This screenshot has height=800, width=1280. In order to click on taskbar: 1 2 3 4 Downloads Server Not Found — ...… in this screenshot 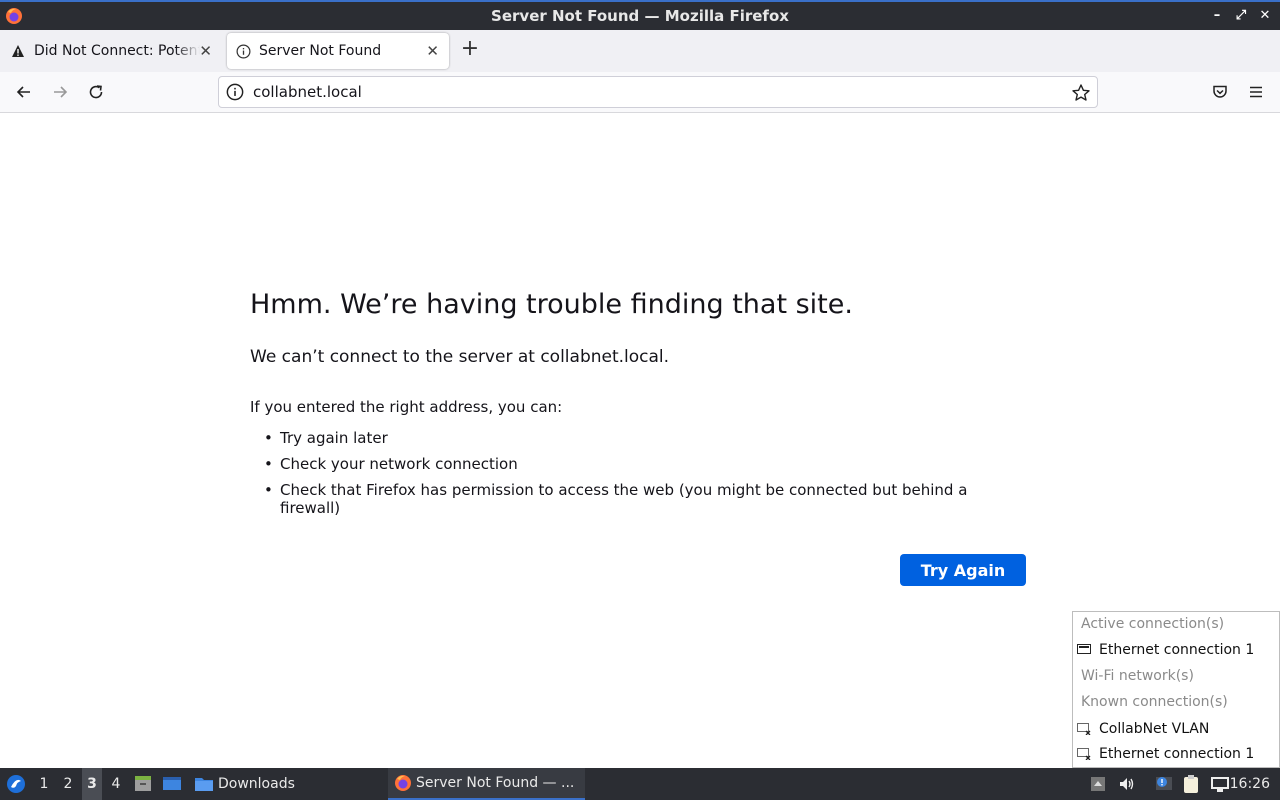, I will do `click(640, 784)`.